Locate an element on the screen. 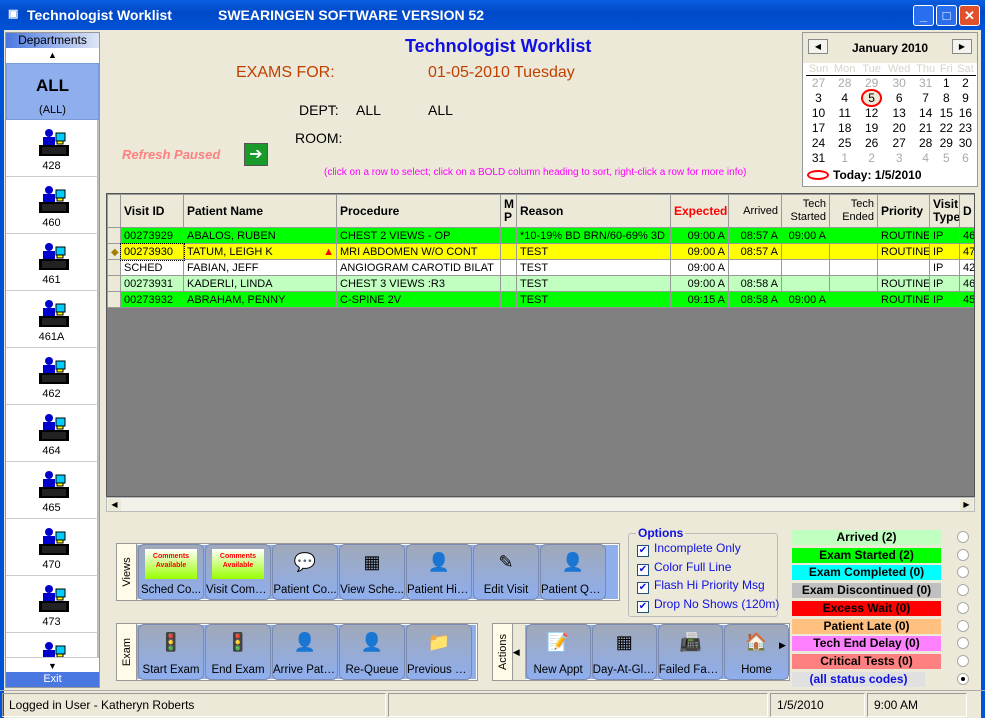 This screenshot has height=718, width=985. column-header: Patient Name is located at coordinates (260, 211).